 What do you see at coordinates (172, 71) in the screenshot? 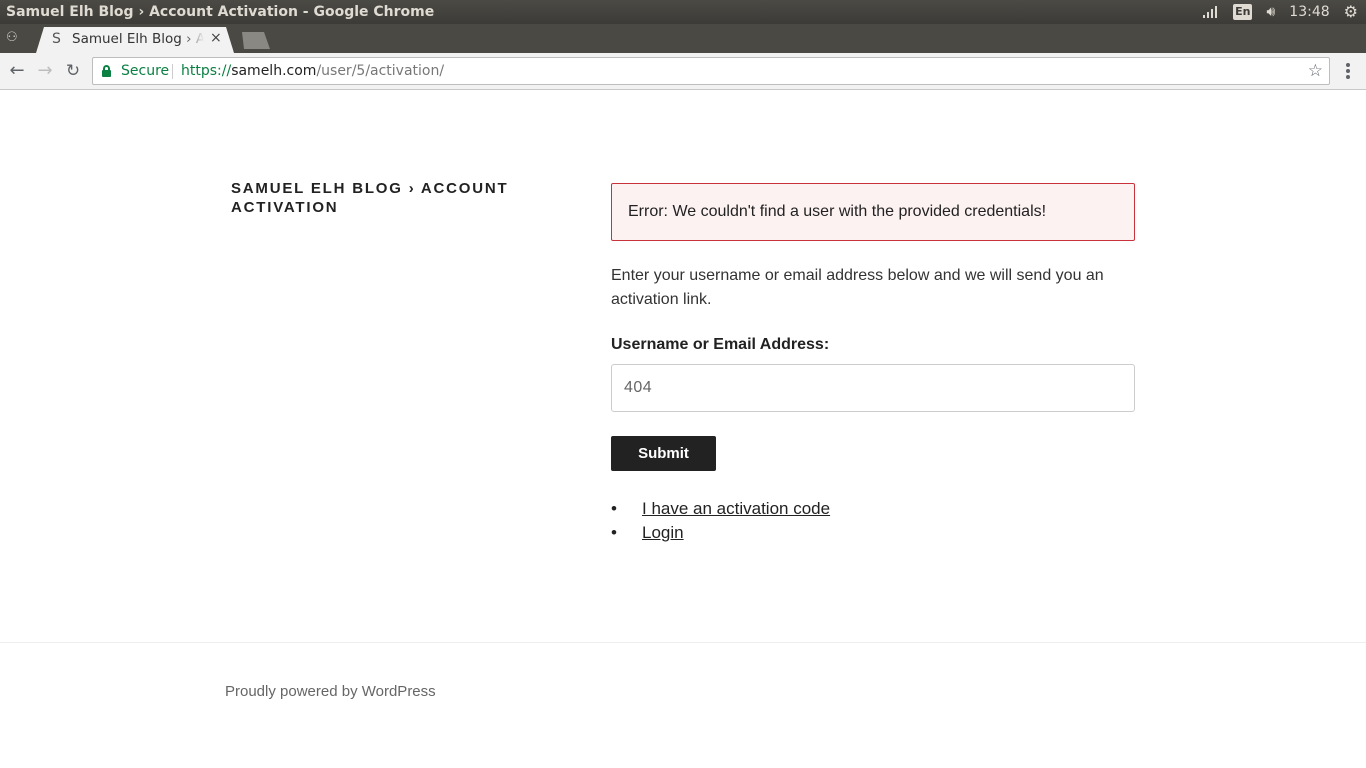
I see `address-separator` at bounding box center [172, 71].